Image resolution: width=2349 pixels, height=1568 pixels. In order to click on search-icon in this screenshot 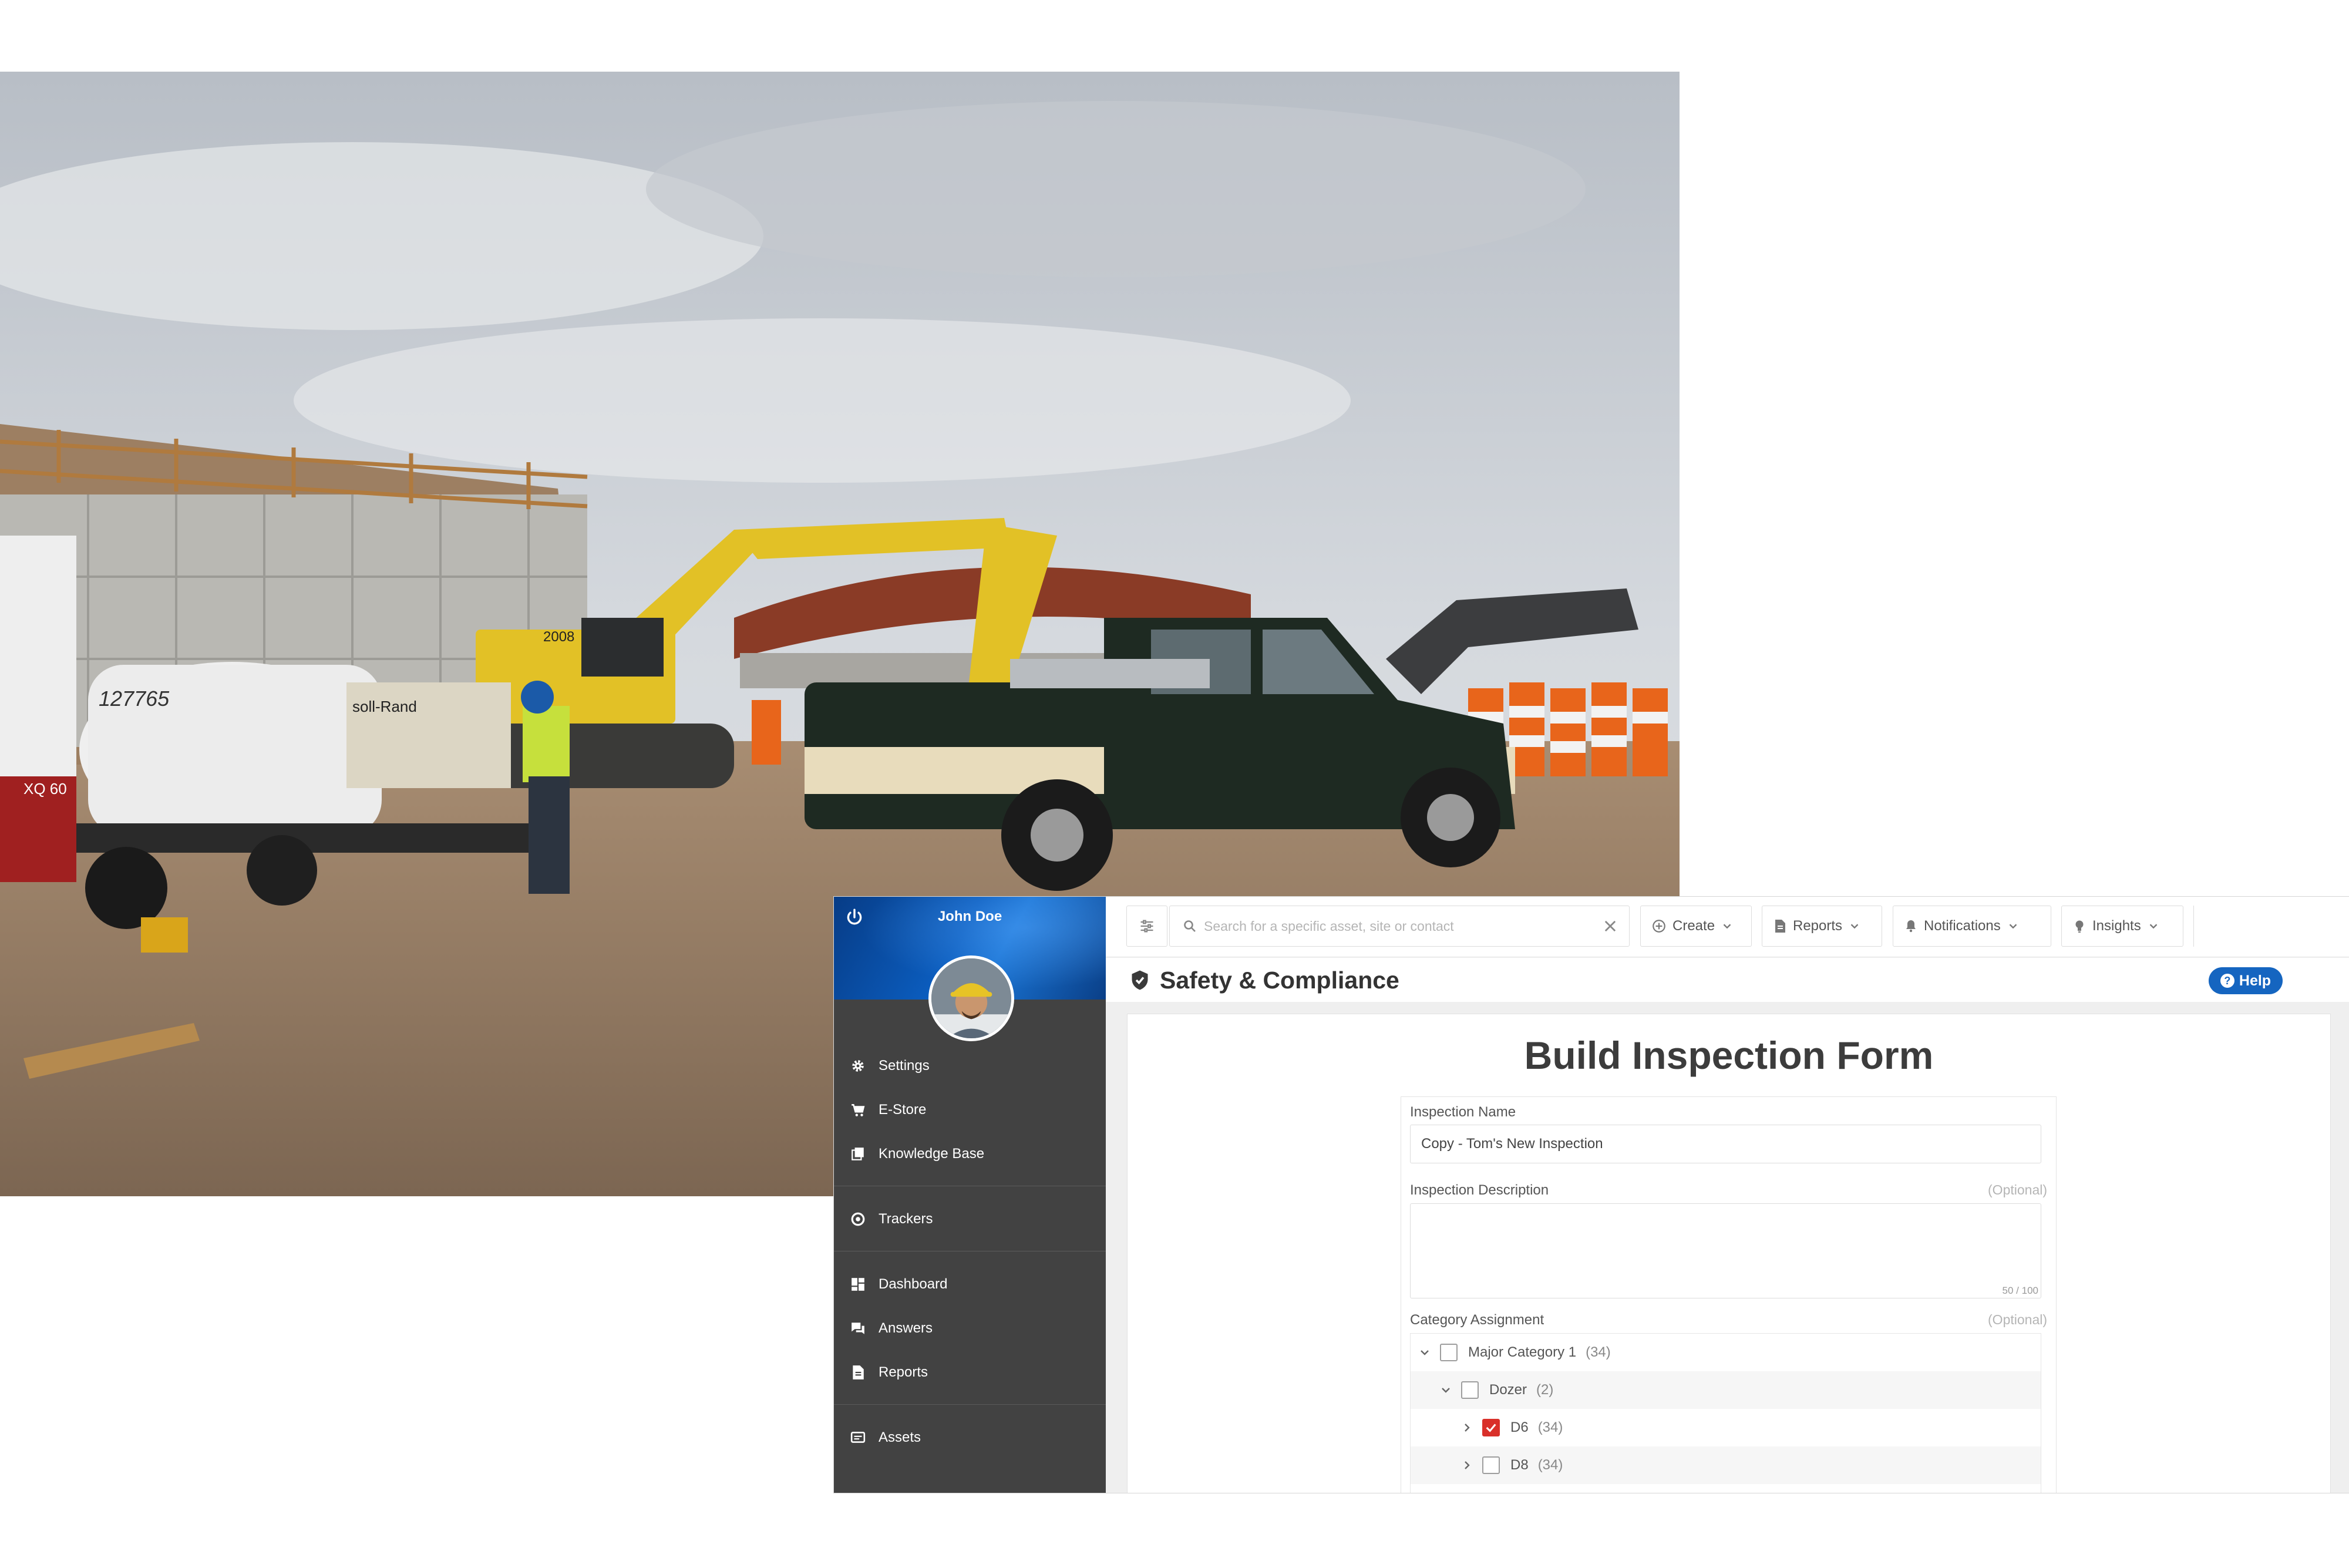, I will do `click(1190, 926)`.